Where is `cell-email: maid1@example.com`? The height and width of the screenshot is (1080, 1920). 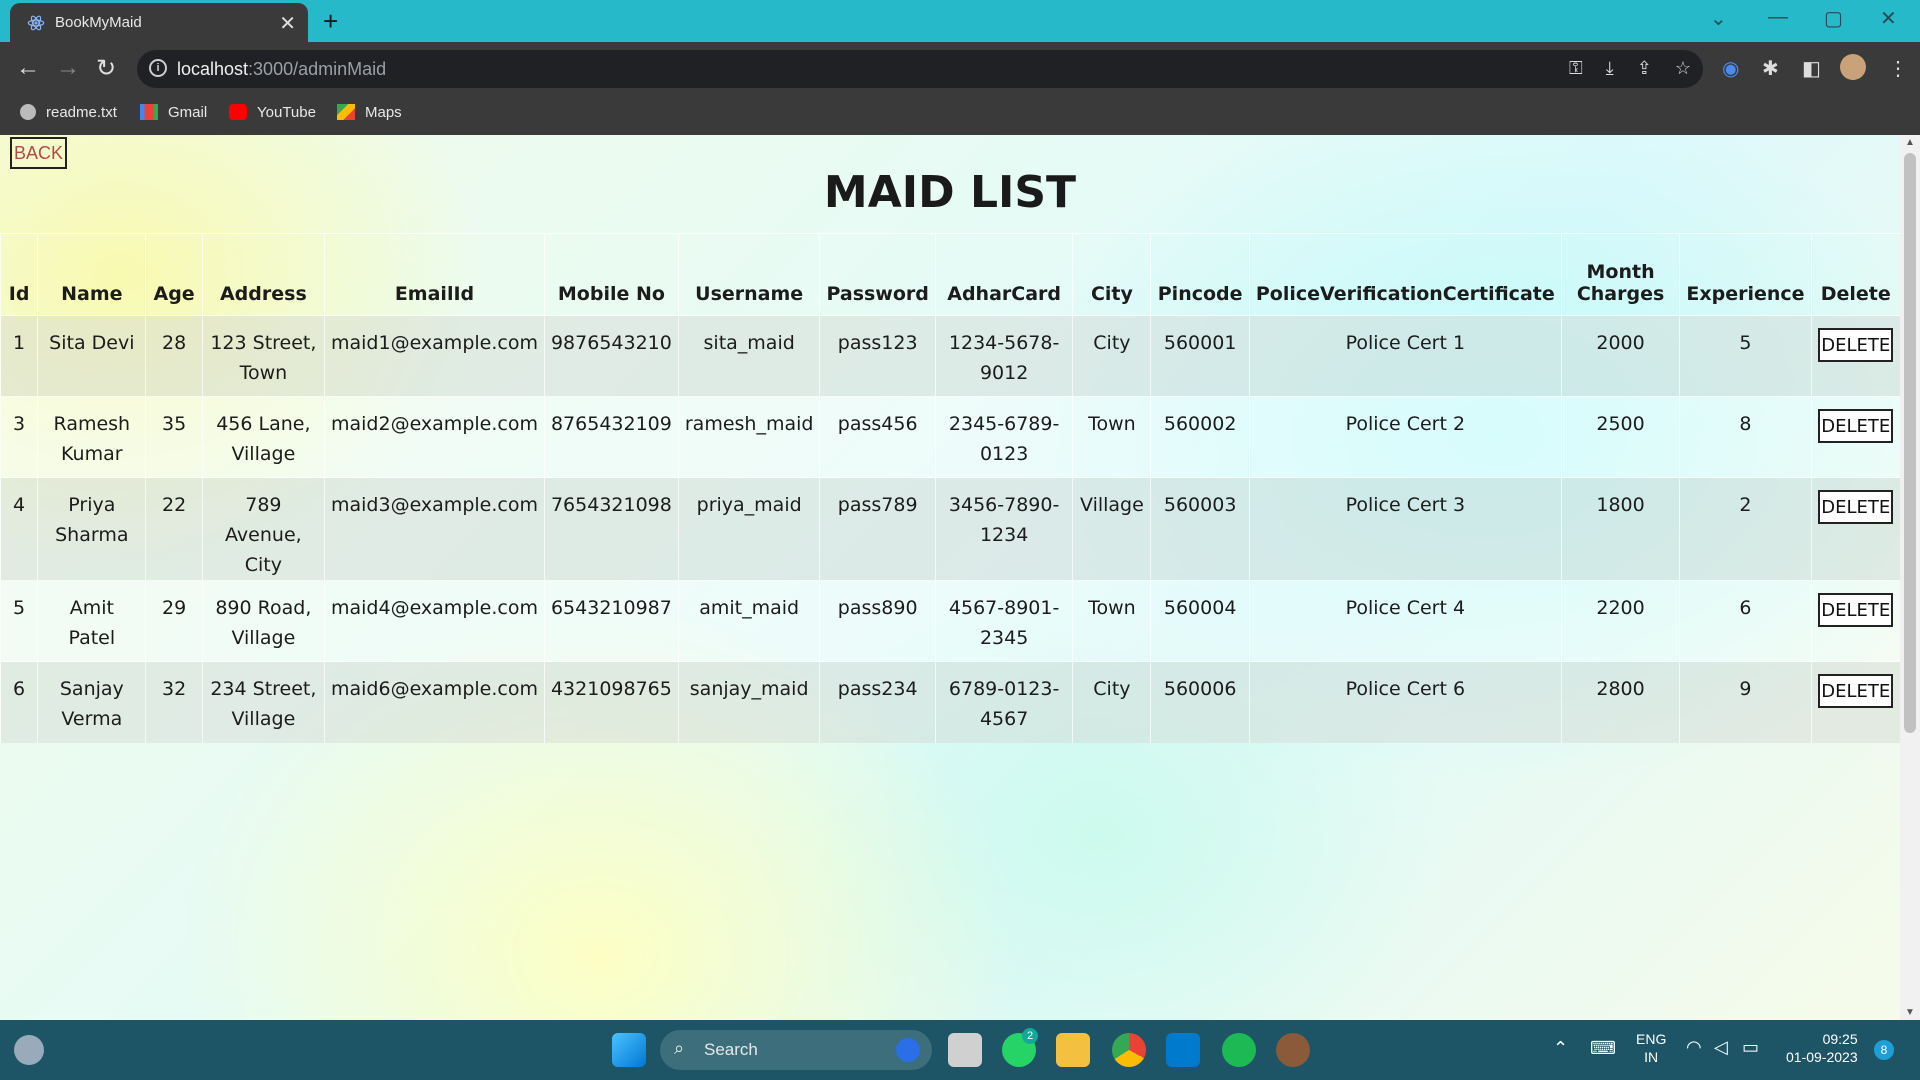 cell-email: maid1@example.com is located at coordinates (434, 356).